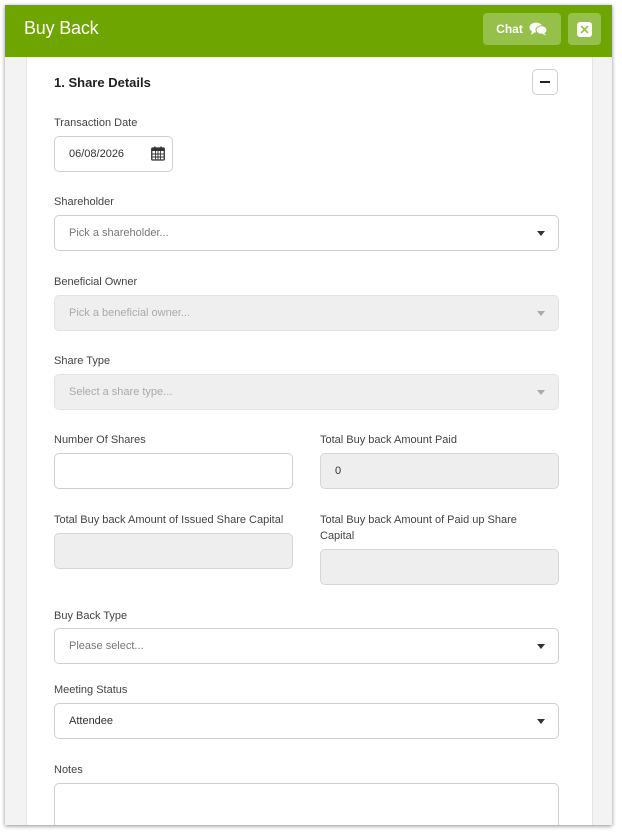 The width and height of the screenshot is (622, 834). Describe the element at coordinates (388, 440) in the screenshot. I see `total-amount-paid-label: Total Buy back Amount Paid` at that location.